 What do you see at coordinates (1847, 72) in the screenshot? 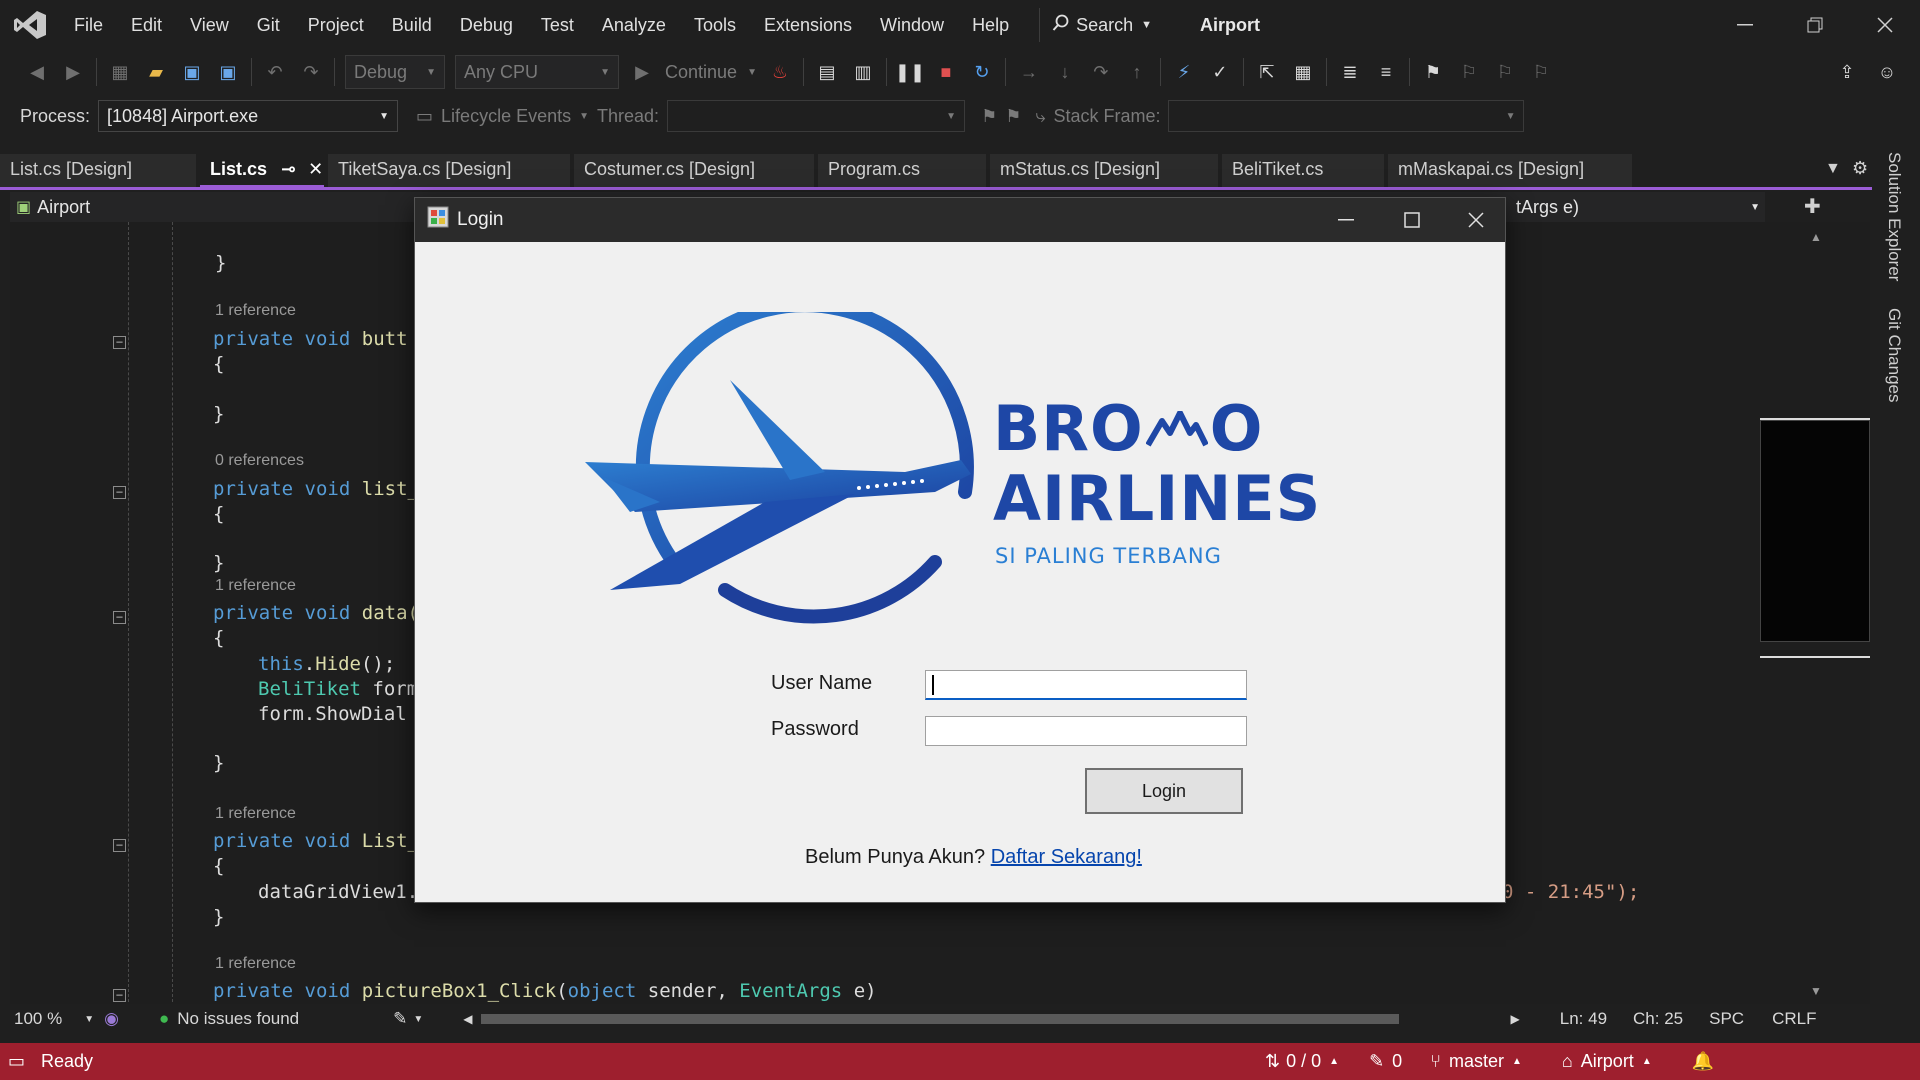
I see `share-icon: ⇪` at bounding box center [1847, 72].